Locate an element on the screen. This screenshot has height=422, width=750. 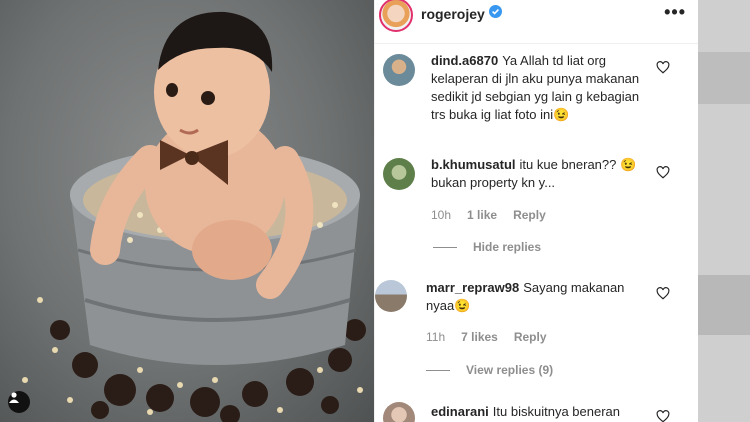
hide-replies-button: Hide replies is located at coordinates (487, 247).